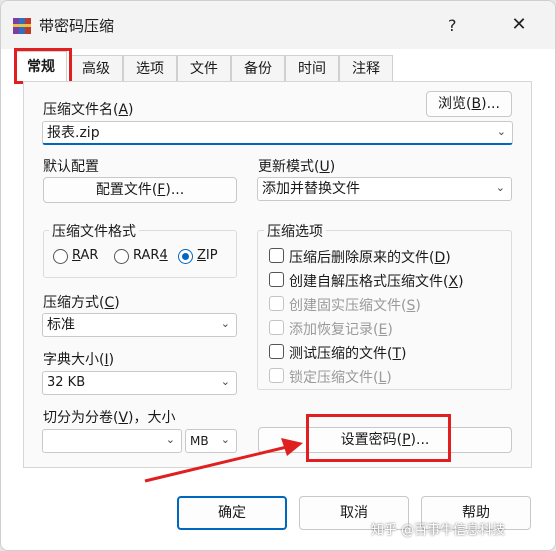  What do you see at coordinates (96, 68) in the screenshot?
I see `tab-advanced: 高级` at bounding box center [96, 68].